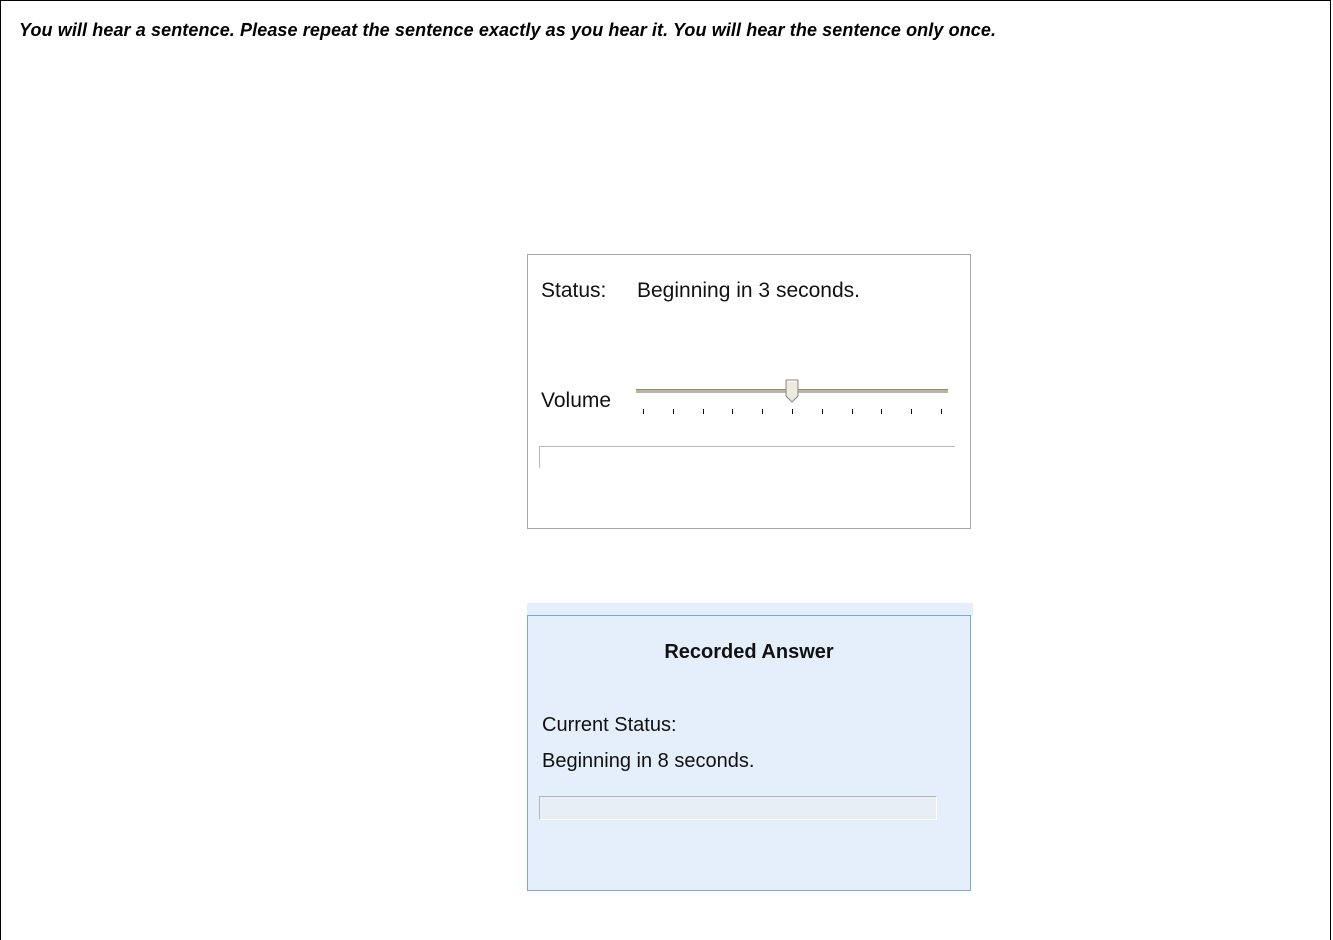 Image resolution: width=1333 pixels, height=940 pixels. Describe the element at coordinates (747, 457) in the screenshot. I see `playback-progress-bar` at that location.